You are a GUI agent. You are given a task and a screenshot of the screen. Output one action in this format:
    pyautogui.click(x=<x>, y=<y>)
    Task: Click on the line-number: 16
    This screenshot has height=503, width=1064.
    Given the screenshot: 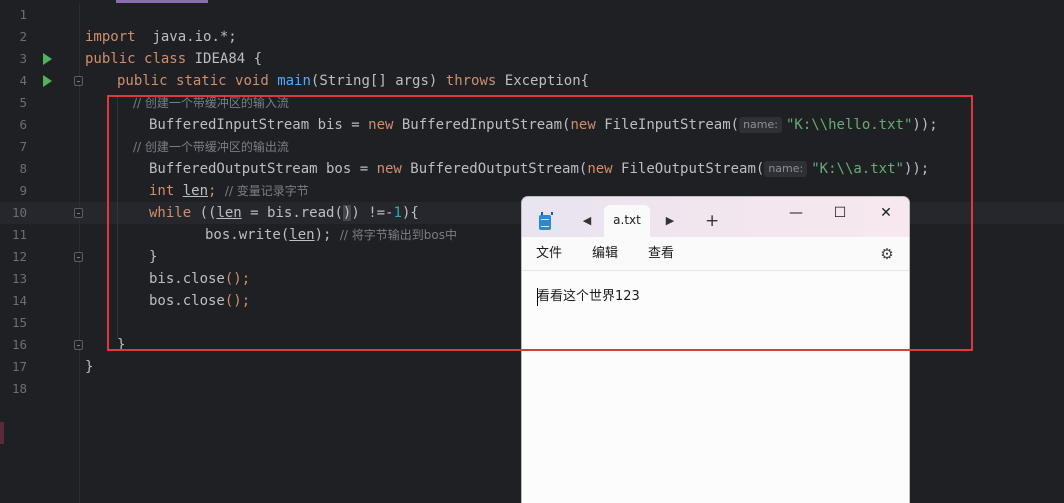 What is the action you would take?
    pyautogui.click(x=19, y=344)
    